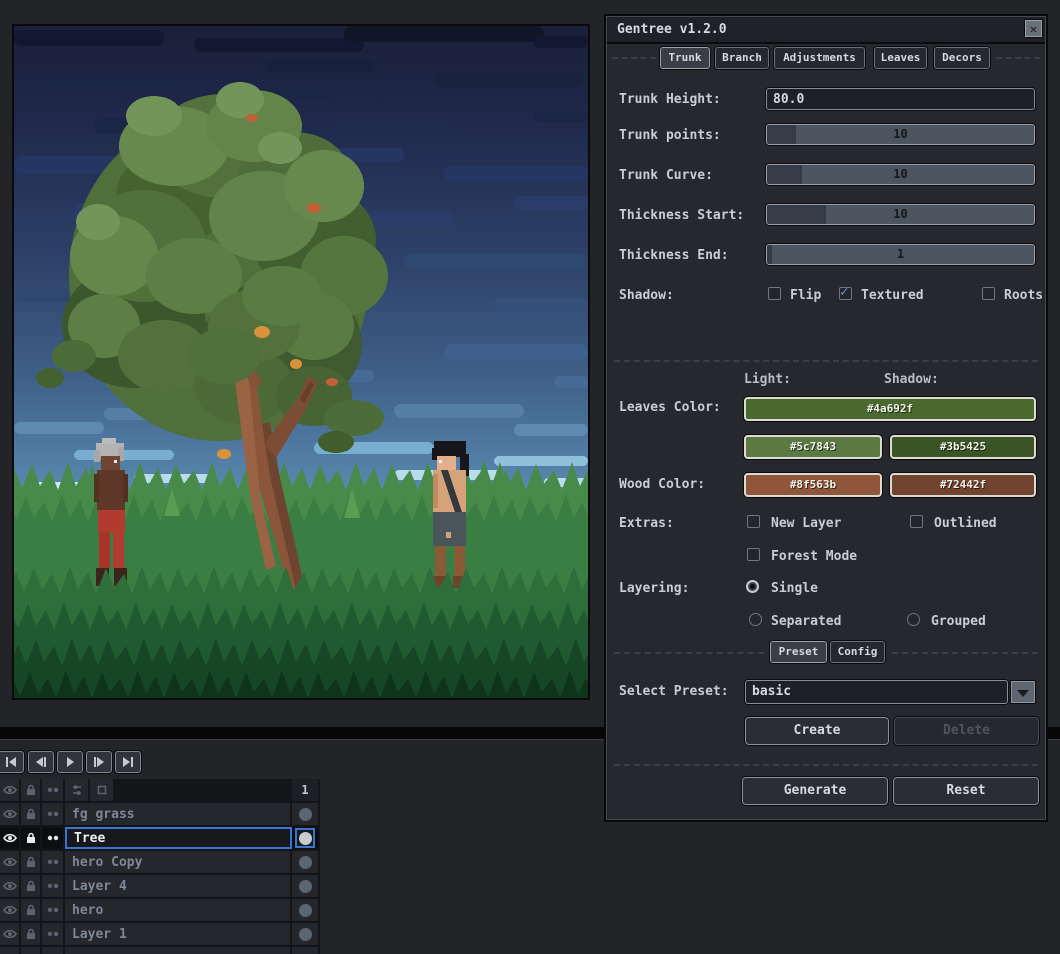  Describe the element at coordinates (900, 214) in the screenshot. I see `thickness-start-slider: 10` at that location.